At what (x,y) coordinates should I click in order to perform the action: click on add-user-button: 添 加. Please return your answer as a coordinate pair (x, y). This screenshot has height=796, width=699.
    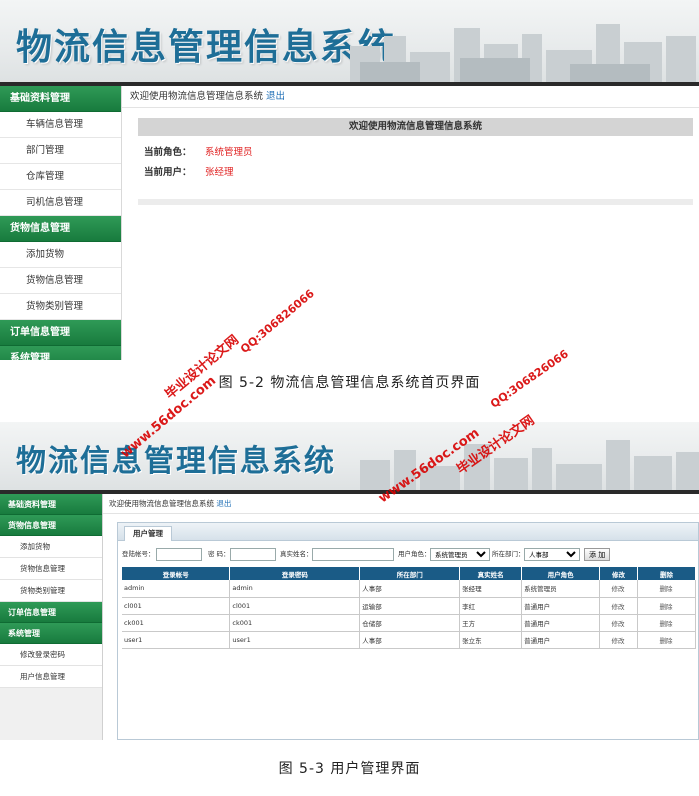
    Looking at the image, I should click on (597, 554).